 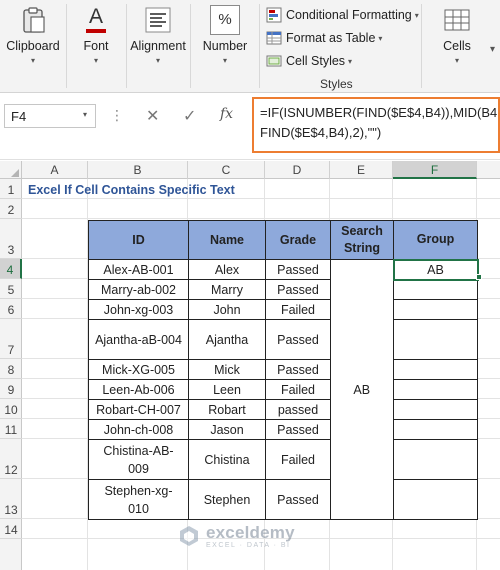 I want to click on header-search-string: Search String, so click(x=362, y=240).